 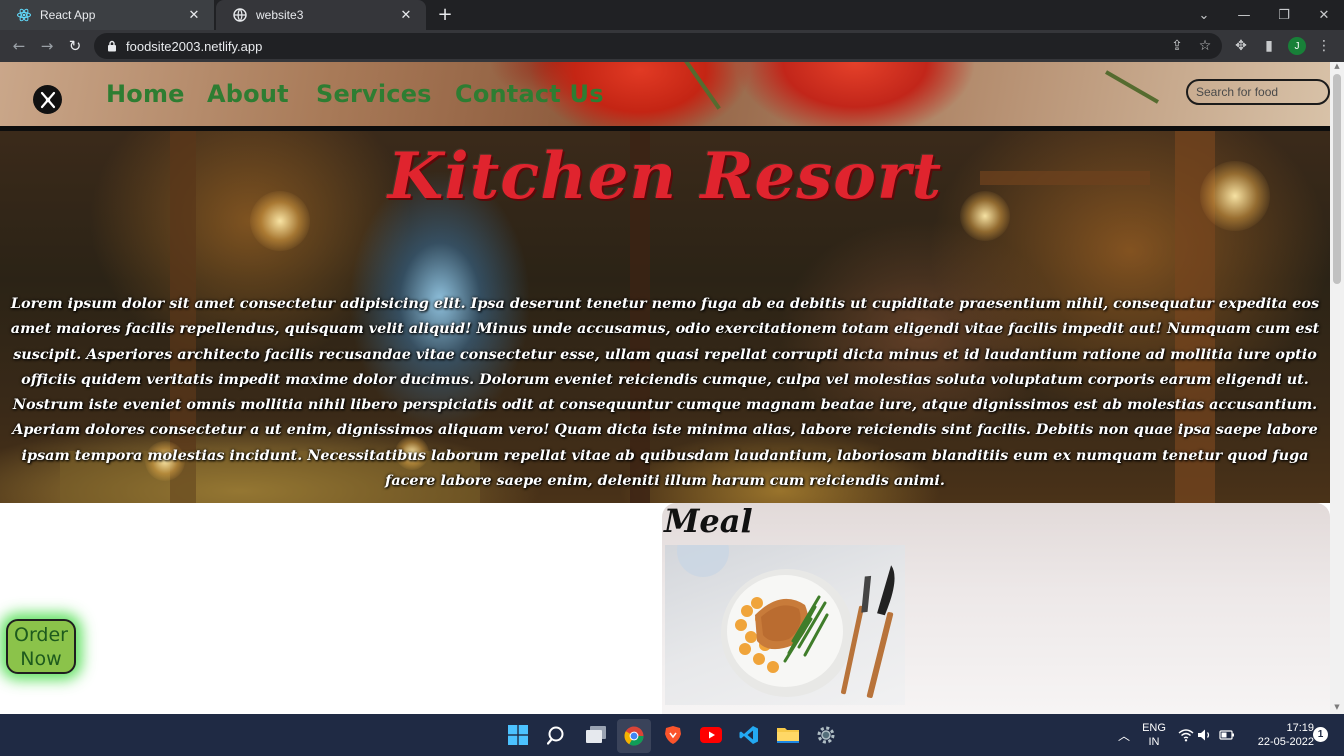 I want to click on close-window-button: ✕, so click(x=1324, y=15).